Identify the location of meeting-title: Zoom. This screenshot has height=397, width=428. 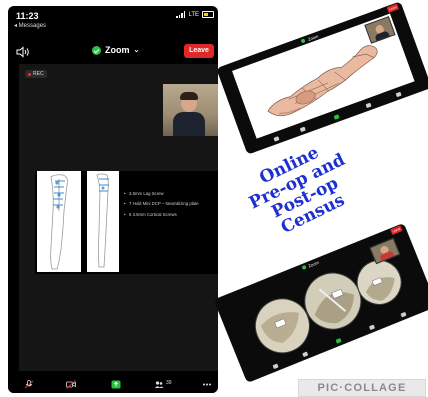
(117, 50).